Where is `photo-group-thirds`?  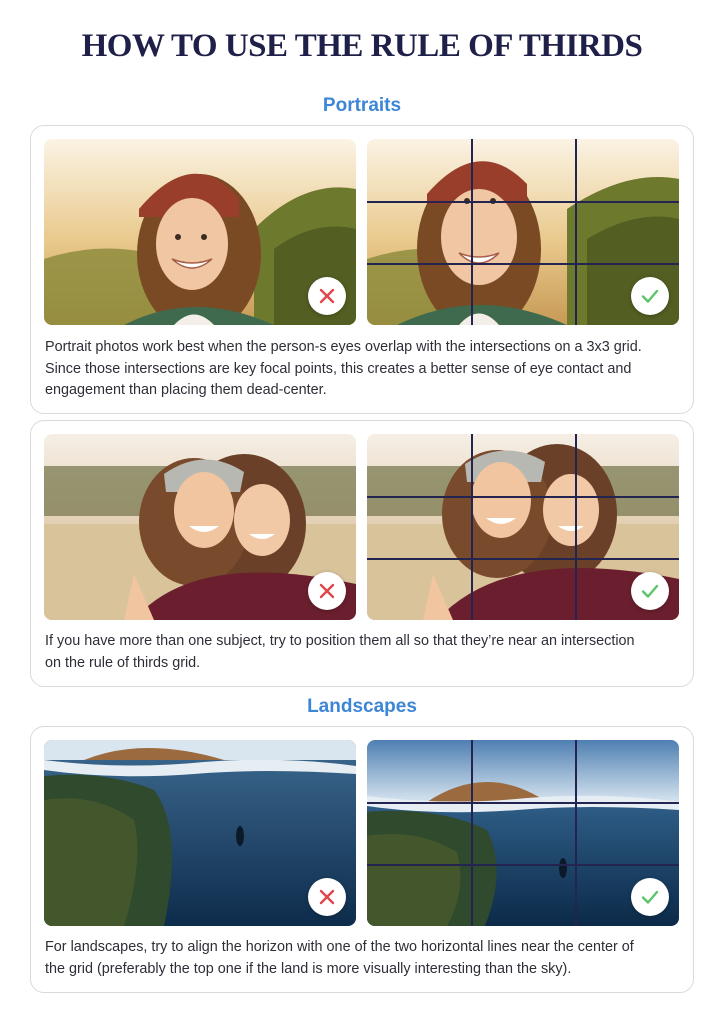
photo-group-thirds is located at coordinates (523, 527).